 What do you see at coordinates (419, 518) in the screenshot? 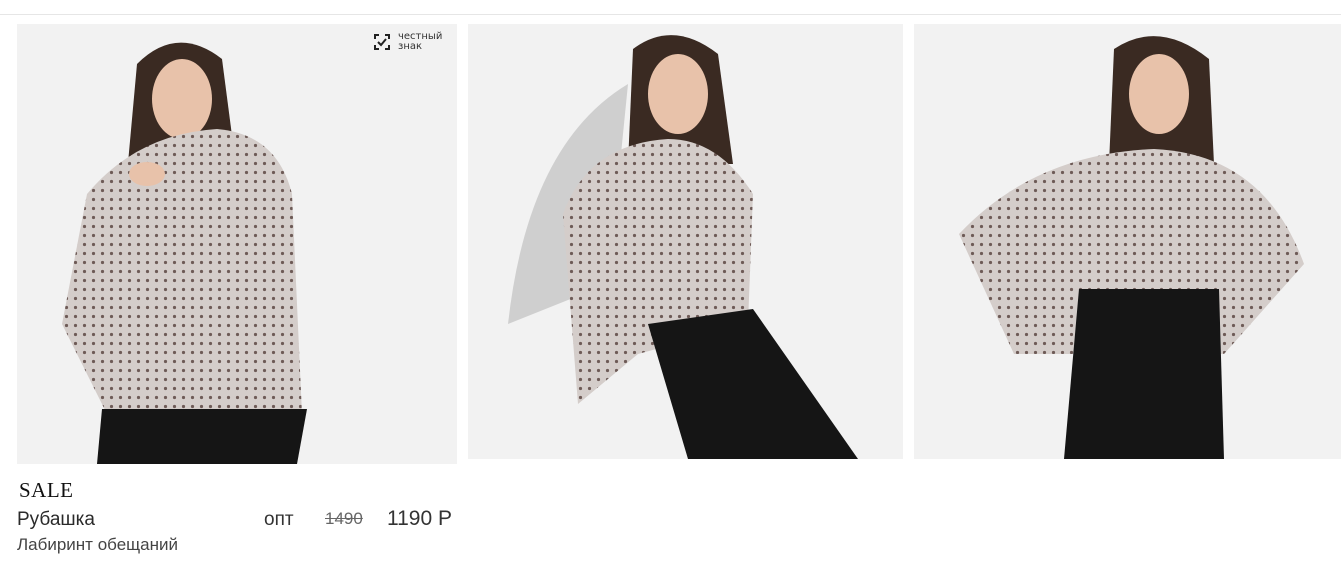
I see `current-price: 1190 Р` at bounding box center [419, 518].